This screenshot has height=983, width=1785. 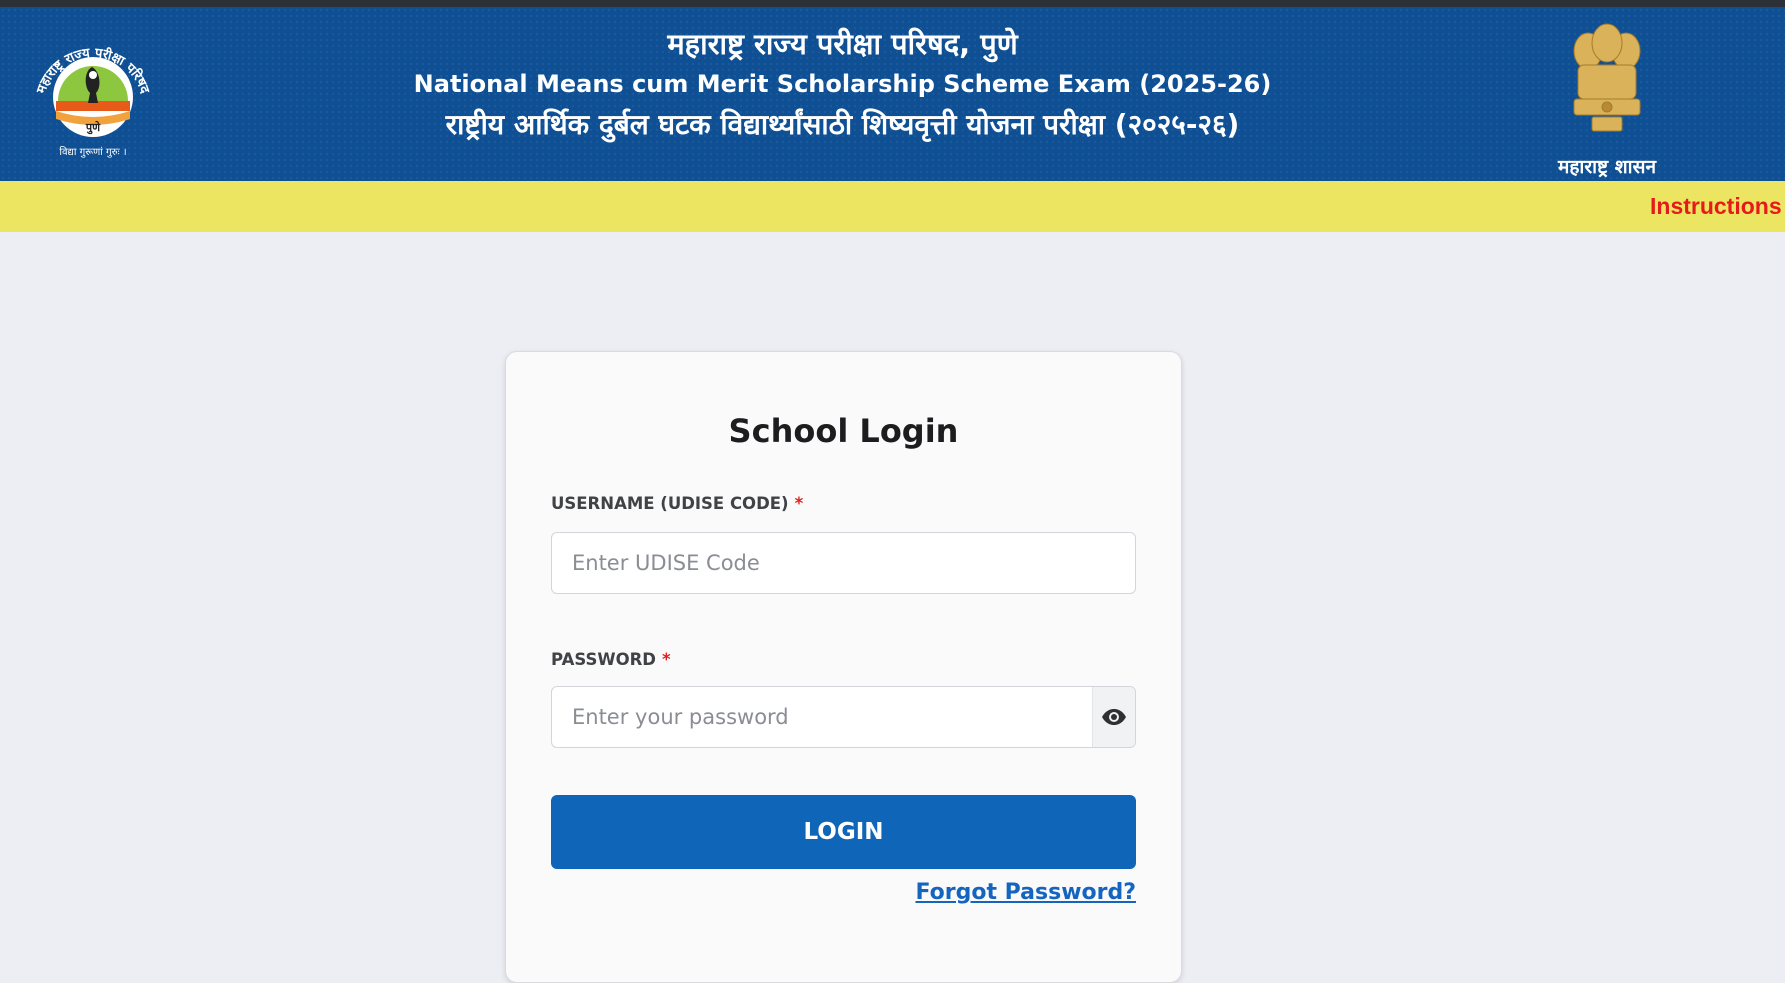 What do you see at coordinates (604, 659) in the screenshot?
I see `password-label-text: PASSWORD` at bounding box center [604, 659].